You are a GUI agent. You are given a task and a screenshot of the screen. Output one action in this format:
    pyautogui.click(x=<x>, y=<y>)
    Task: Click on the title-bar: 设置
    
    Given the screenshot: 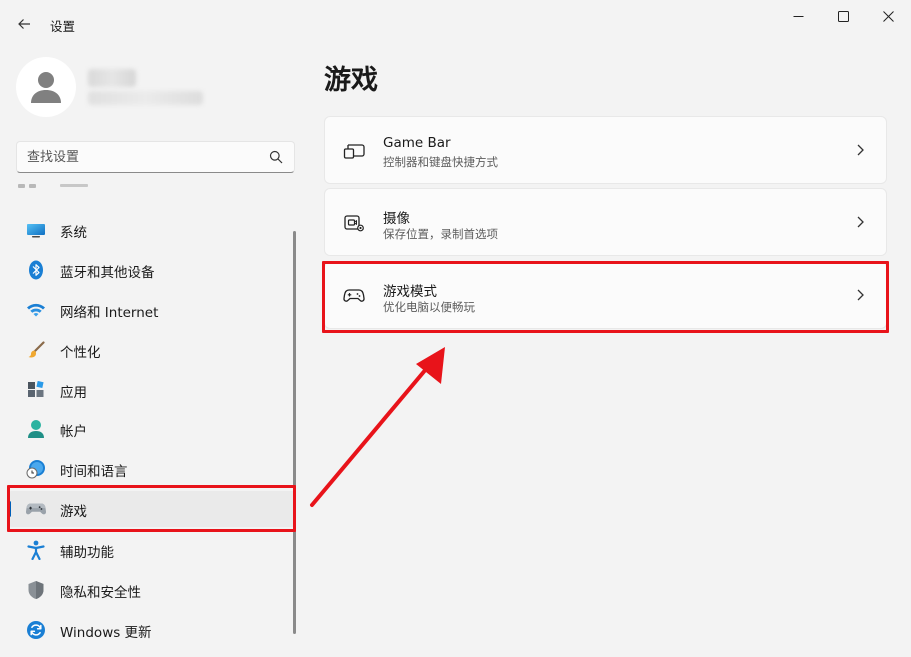 What is the action you would take?
    pyautogui.click(x=455, y=24)
    